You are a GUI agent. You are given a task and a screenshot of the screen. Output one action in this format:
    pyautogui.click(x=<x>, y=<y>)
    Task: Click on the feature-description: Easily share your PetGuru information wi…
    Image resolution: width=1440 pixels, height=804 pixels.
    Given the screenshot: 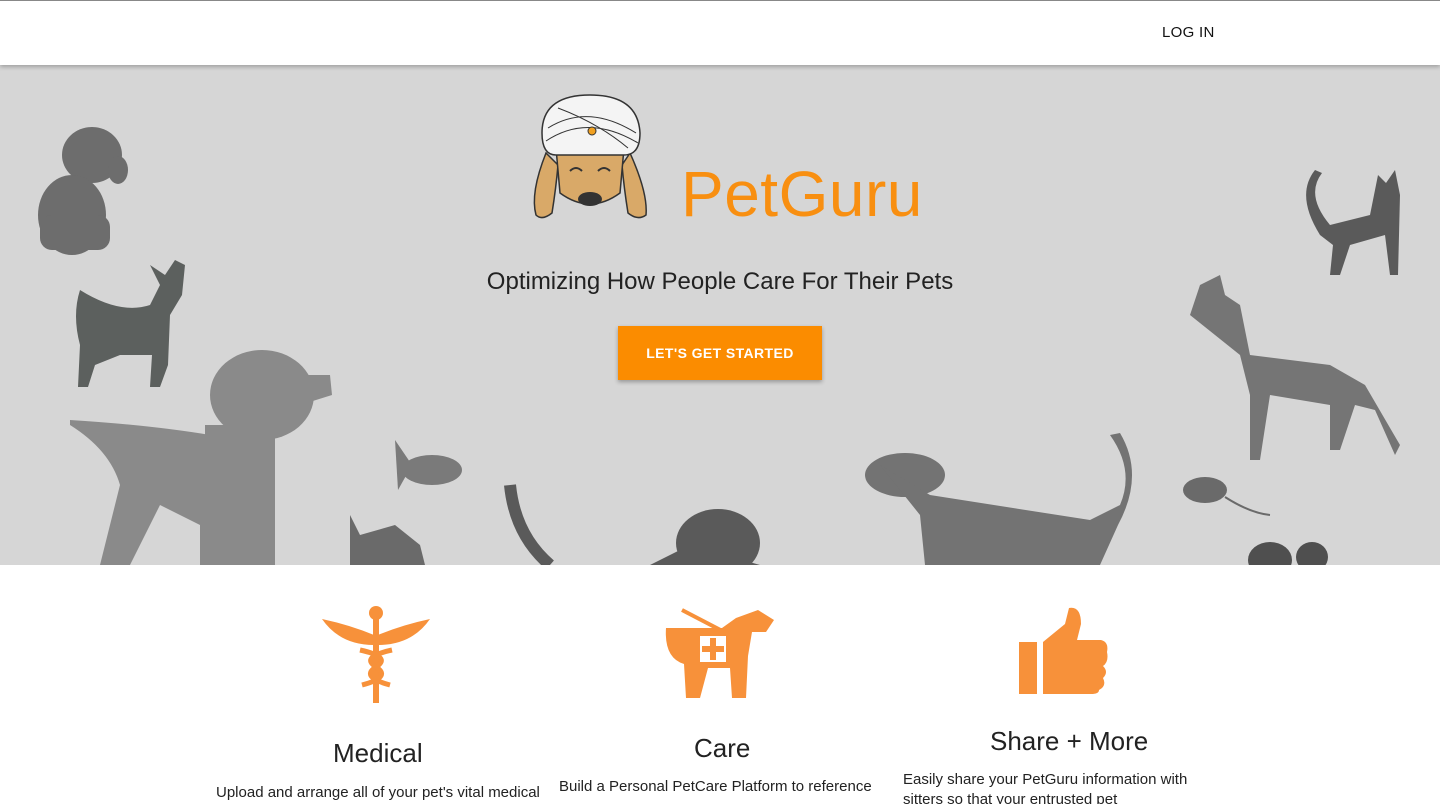 What is the action you would take?
    pyautogui.click(x=1045, y=787)
    